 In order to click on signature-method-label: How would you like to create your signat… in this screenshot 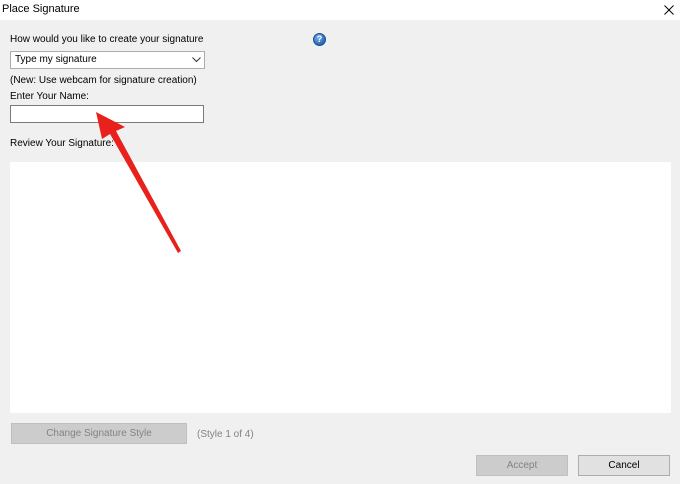, I will do `click(107, 39)`.